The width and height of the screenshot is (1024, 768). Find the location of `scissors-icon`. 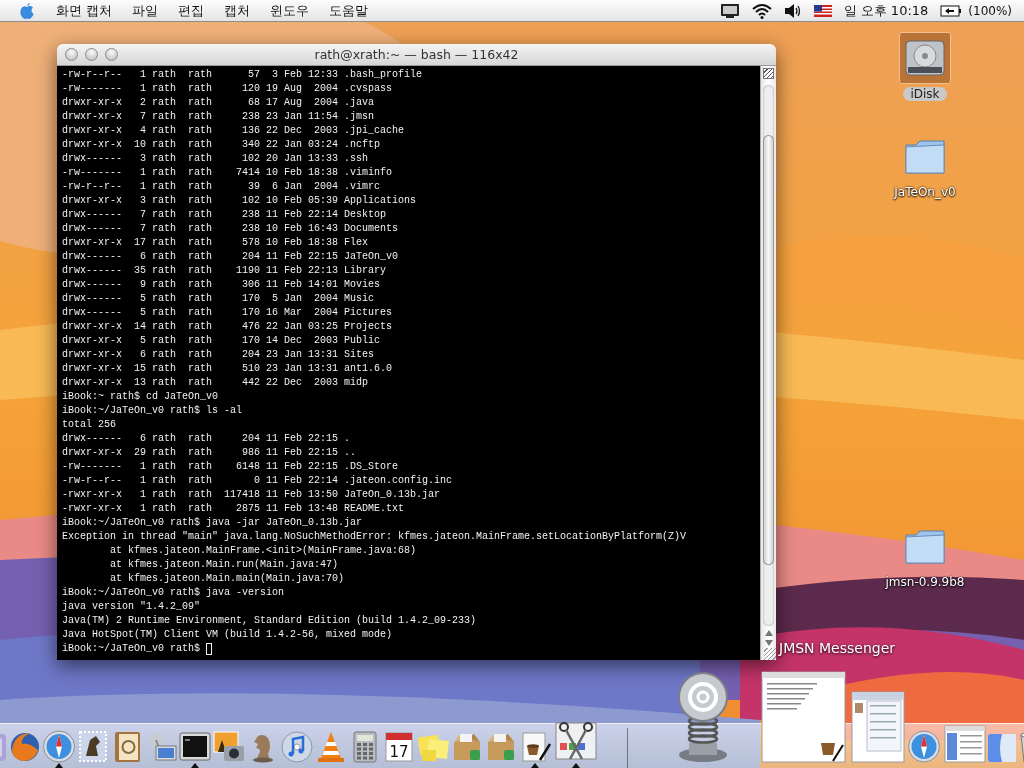

scissors-icon is located at coordinates (576, 743).